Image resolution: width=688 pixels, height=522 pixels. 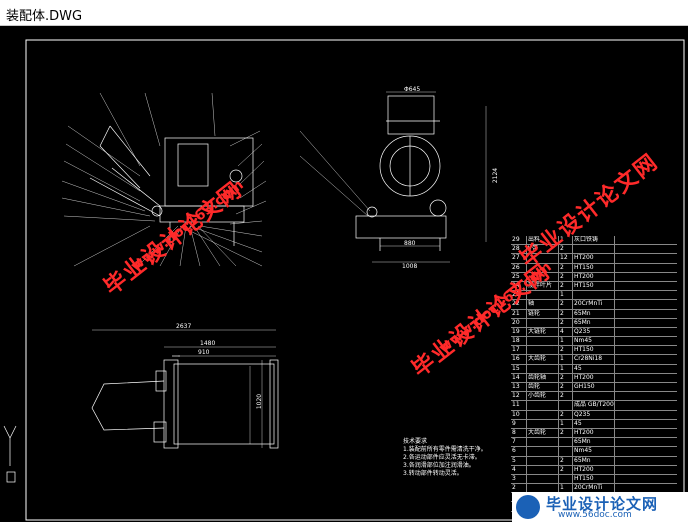 I want to click on table-cell: 16, so click(x=519, y=359).